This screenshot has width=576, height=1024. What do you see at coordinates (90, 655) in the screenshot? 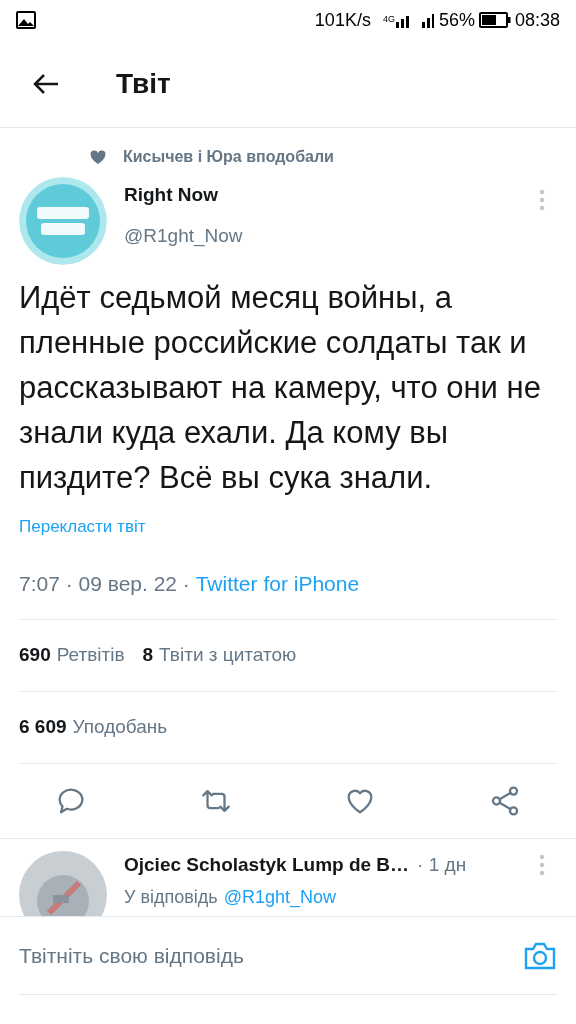
I see `stat-label: Ретвітів` at bounding box center [90, 655].